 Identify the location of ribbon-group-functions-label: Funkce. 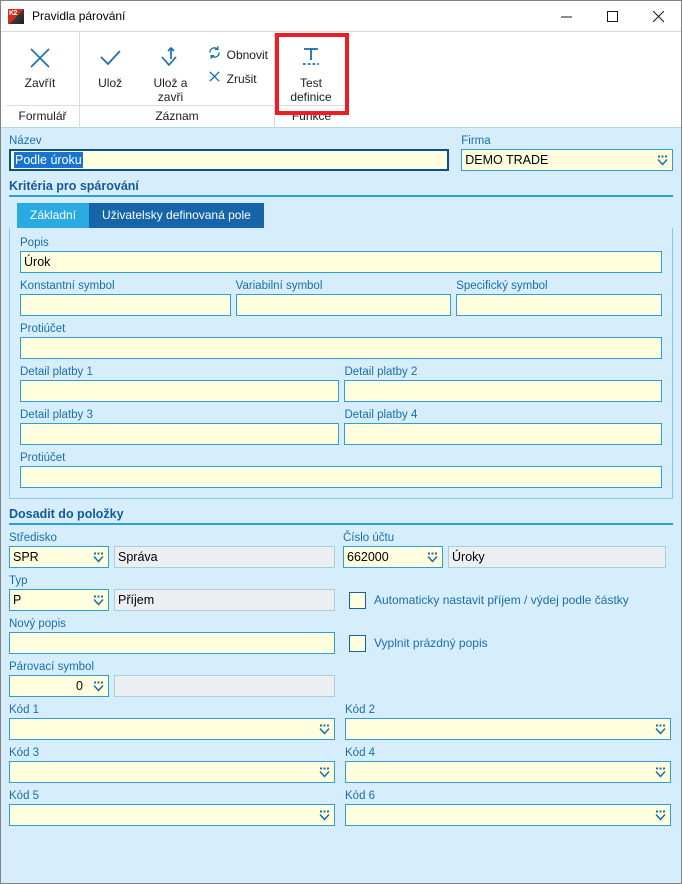
(311, 116).